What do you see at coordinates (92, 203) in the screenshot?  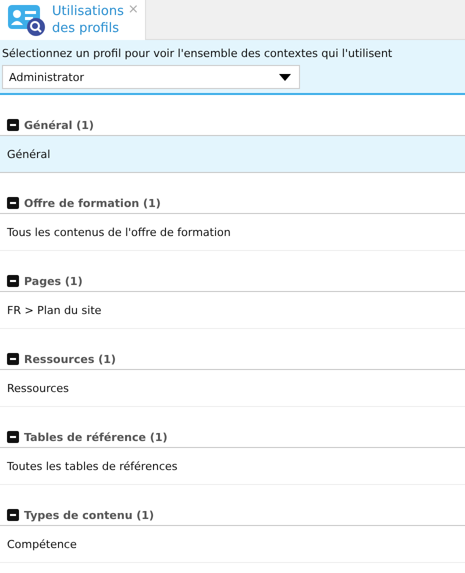 I see `group-title: Offre de formation (1)` at bounding box center [92, 203].